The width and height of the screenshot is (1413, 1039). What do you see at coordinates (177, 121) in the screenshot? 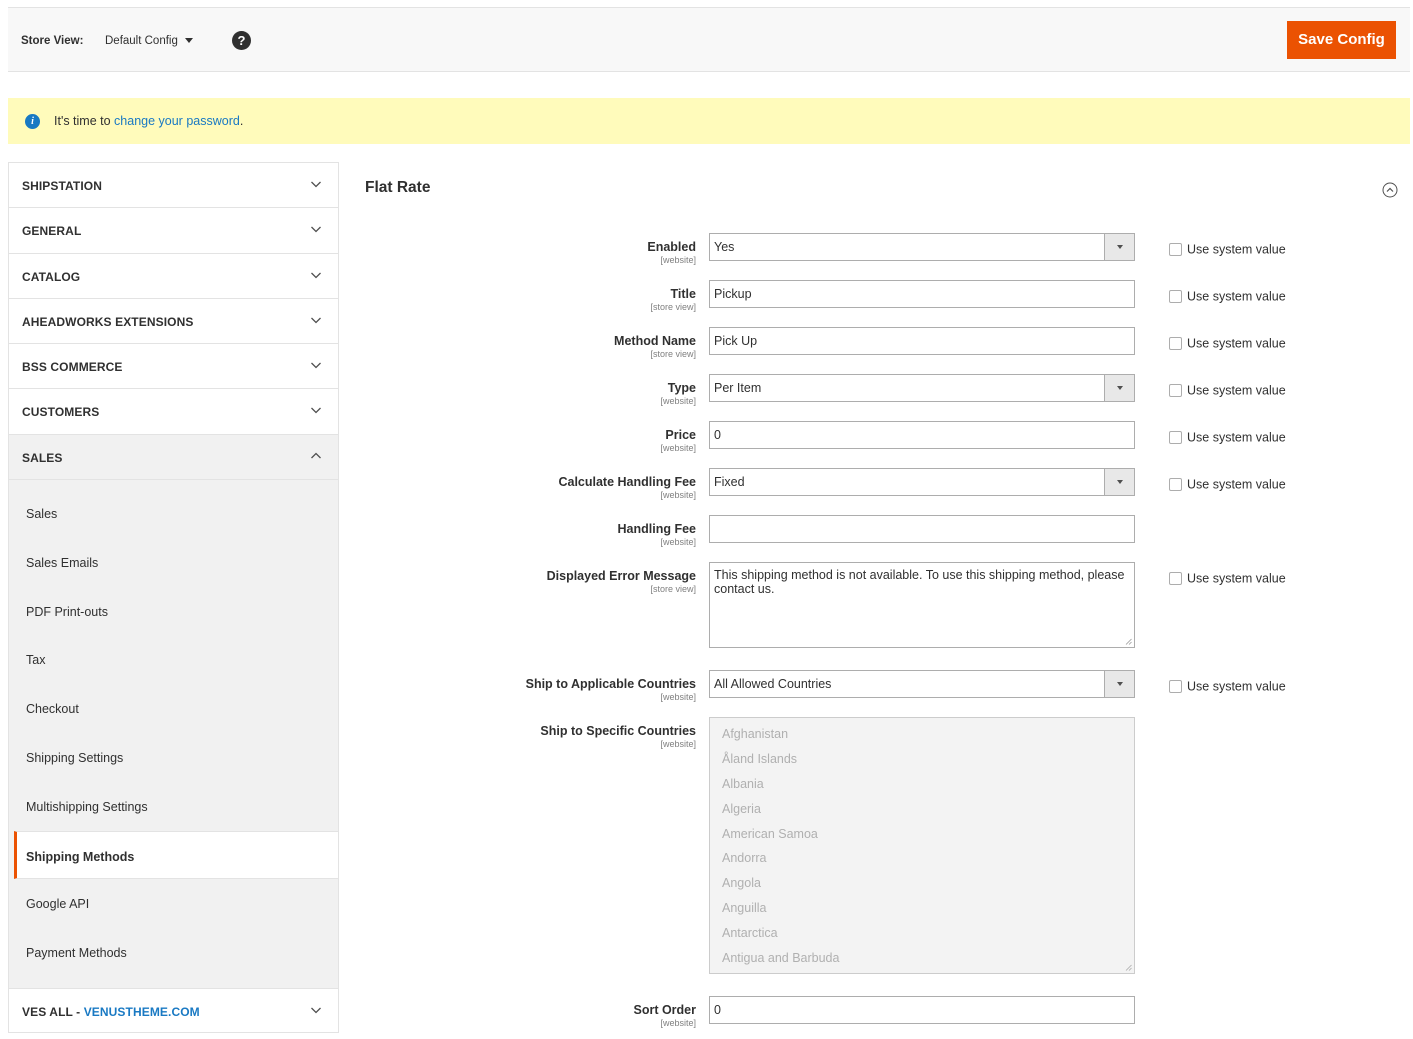
I see `change-password-link: change your password` at bounding box center [177, 121].